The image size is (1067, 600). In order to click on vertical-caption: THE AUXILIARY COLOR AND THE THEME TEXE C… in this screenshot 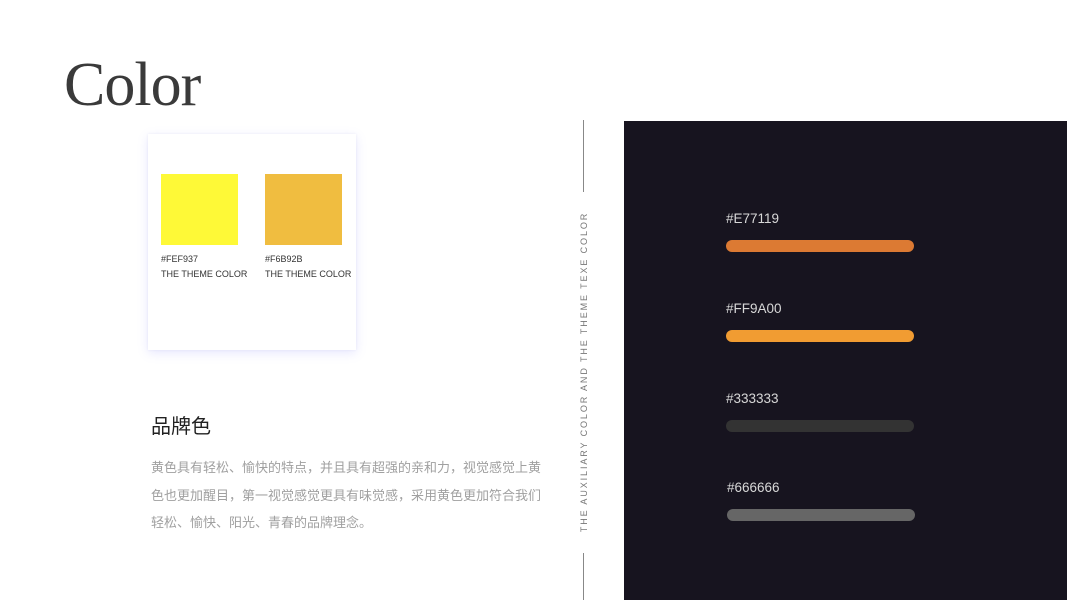, I will do `click(584, 372)`.